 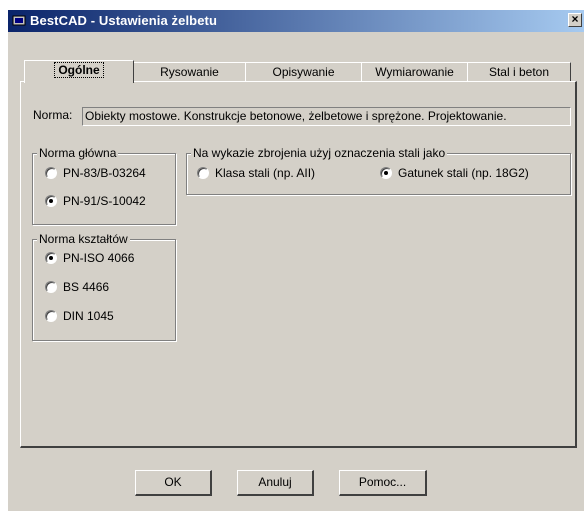 I want to click on tab-label: Wymiarowanie, so click(x=414, y=72).